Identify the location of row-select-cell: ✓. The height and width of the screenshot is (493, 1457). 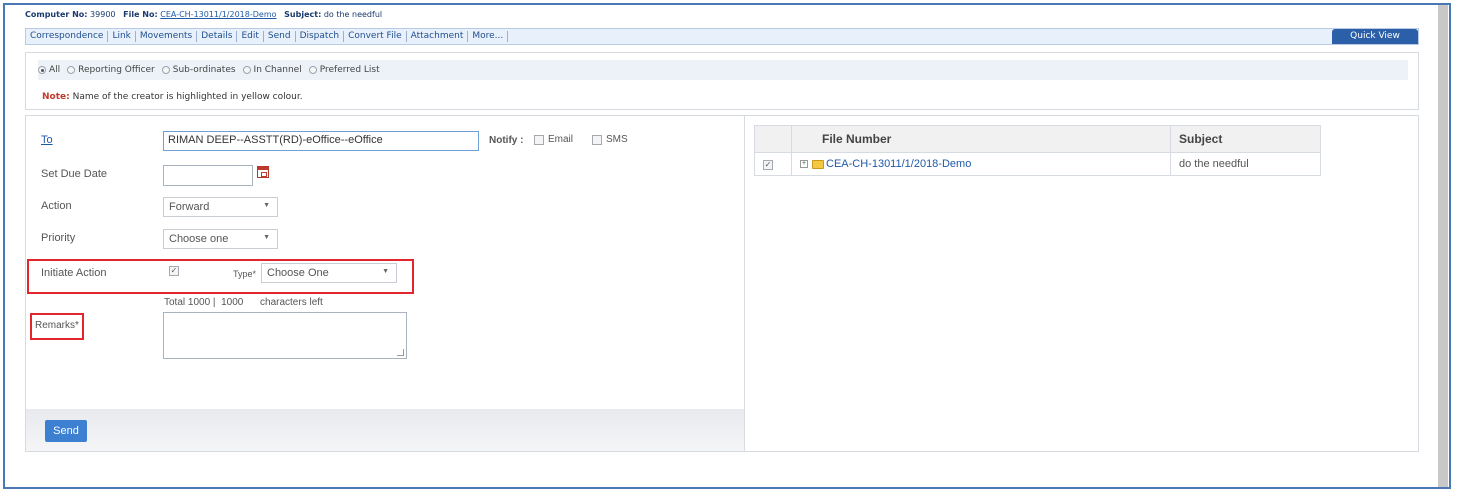
(773, 164).